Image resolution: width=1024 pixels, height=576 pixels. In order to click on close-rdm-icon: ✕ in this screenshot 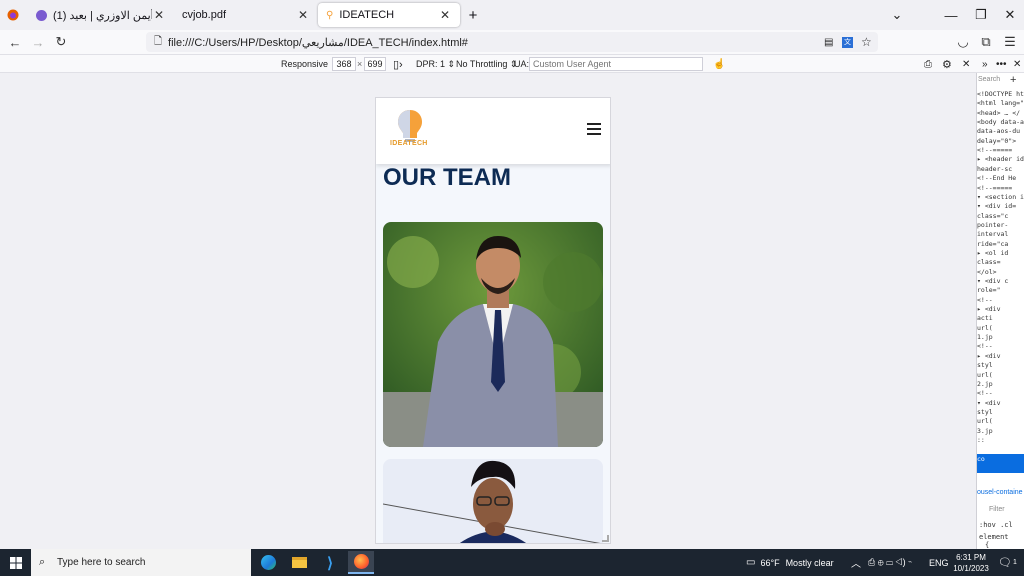, I will do `click(966, 64)`.